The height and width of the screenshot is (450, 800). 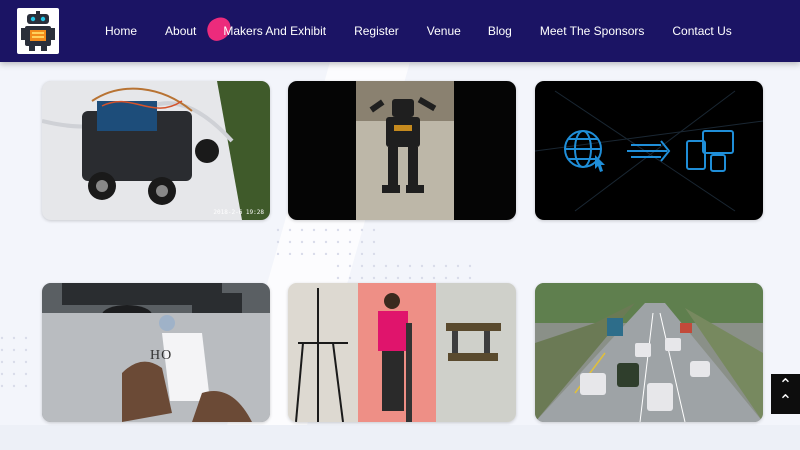 I want to click on nav-blog: Blog, so click(x=500, y=31).